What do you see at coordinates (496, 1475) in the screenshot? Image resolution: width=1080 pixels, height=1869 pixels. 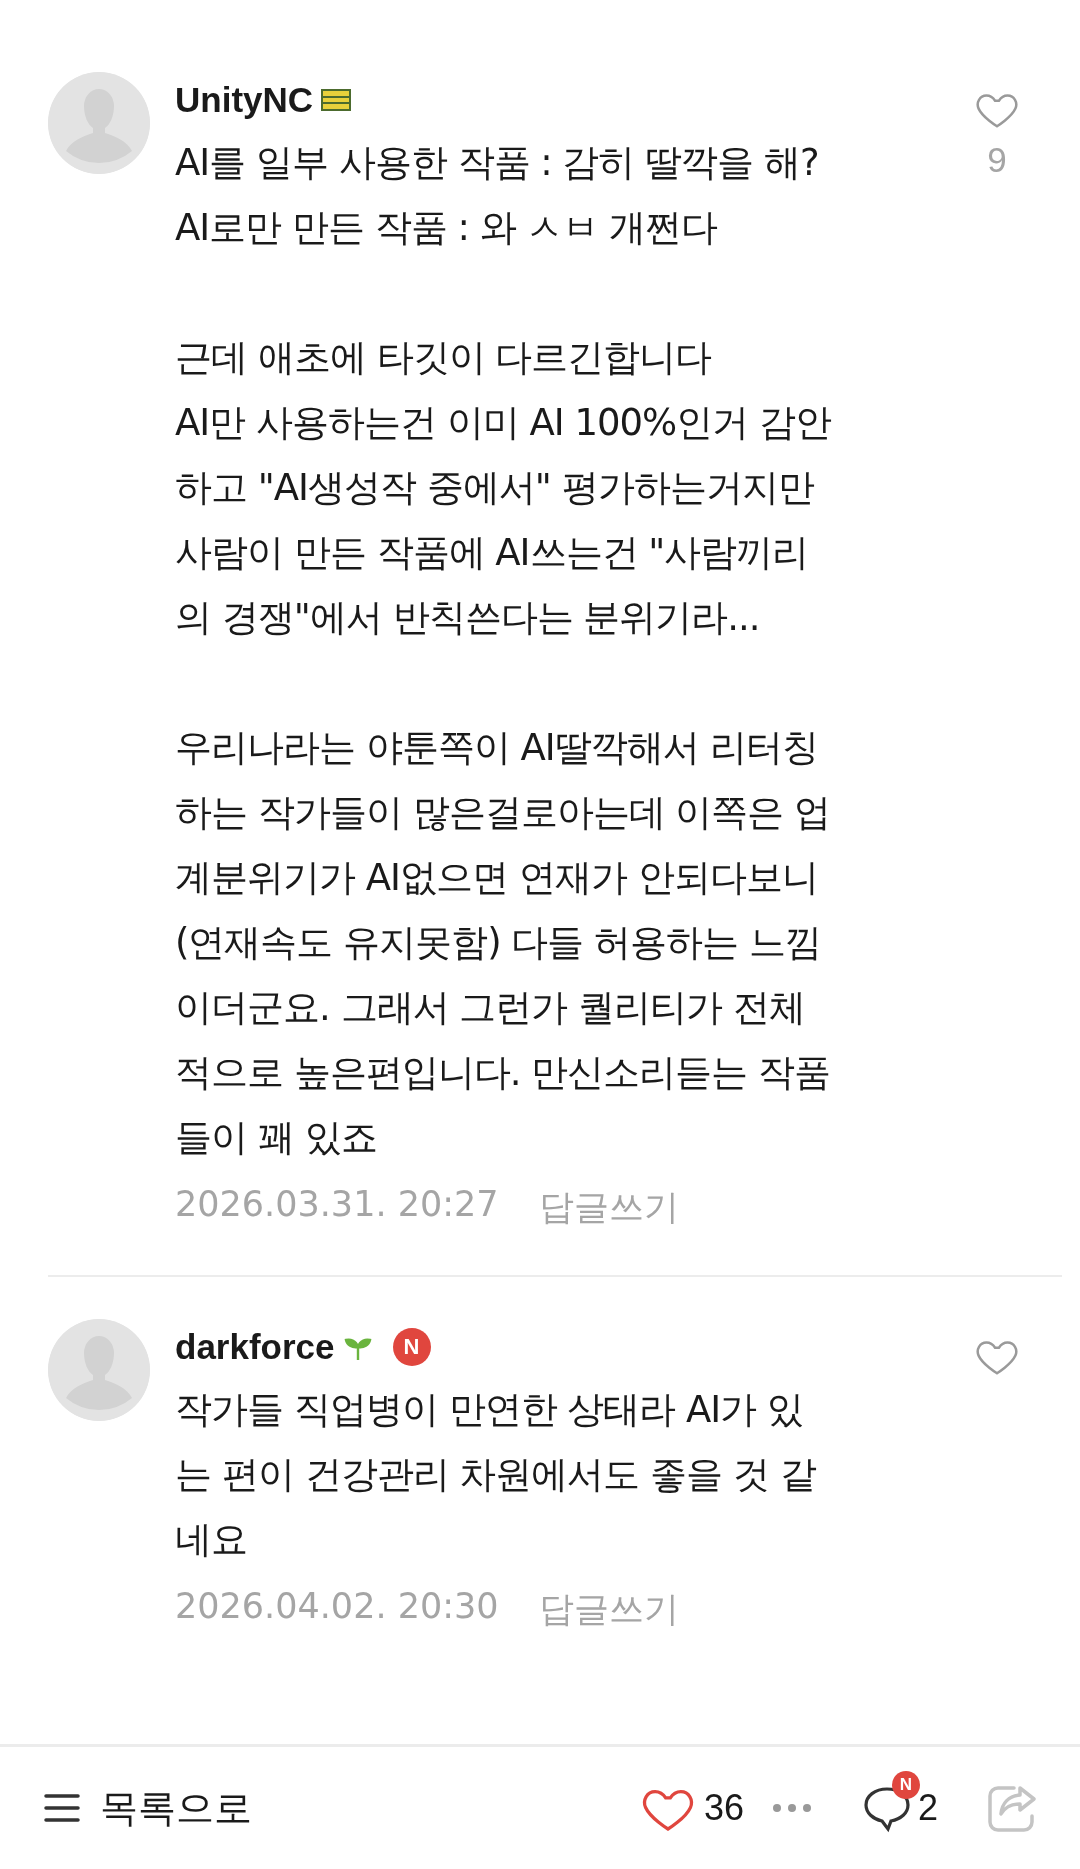 I see `comment-text: 작가들 직업병이 만연한 상태라 AI가 있 는 편이 건강관리 차원에서도 좋을 것 같 네요` at bounding box center [496, 1475].